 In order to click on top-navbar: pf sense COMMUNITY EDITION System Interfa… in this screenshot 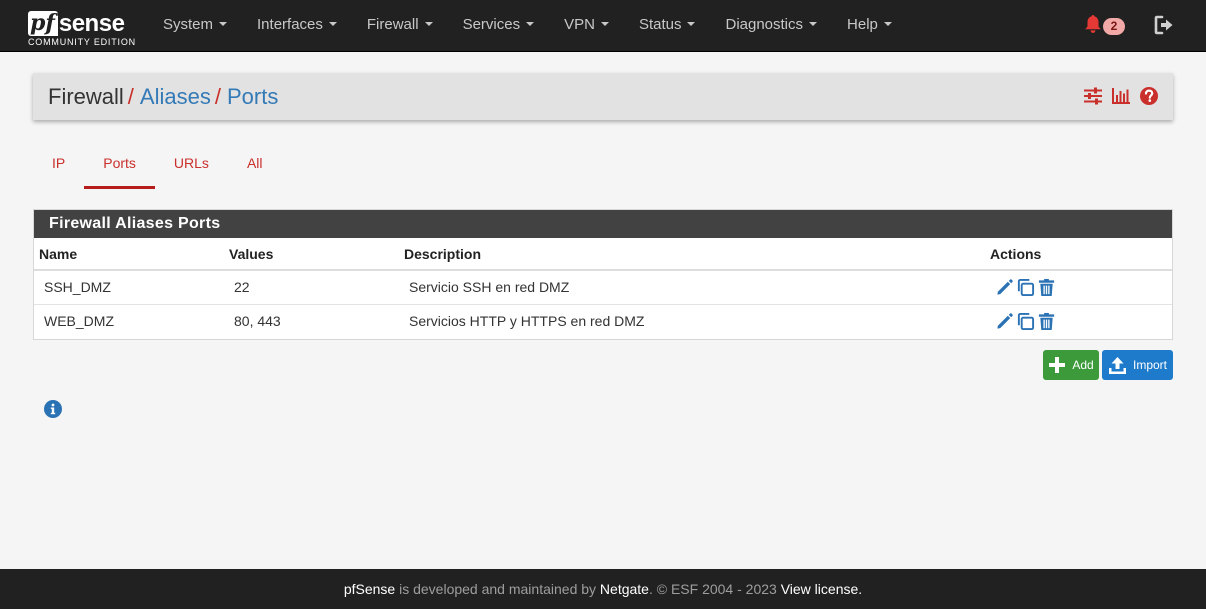, I will do `click(603, 26)`.